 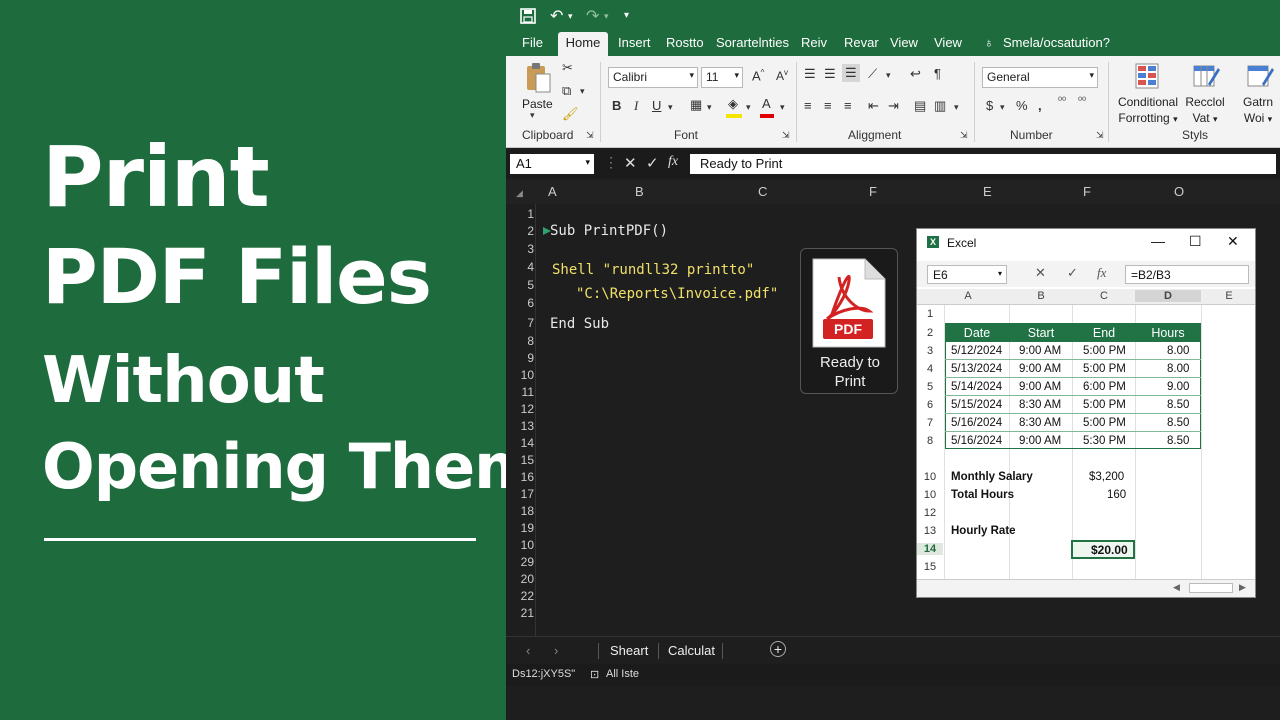 I want to click on grow-font-icon: A^, so click(x=758, y=75).